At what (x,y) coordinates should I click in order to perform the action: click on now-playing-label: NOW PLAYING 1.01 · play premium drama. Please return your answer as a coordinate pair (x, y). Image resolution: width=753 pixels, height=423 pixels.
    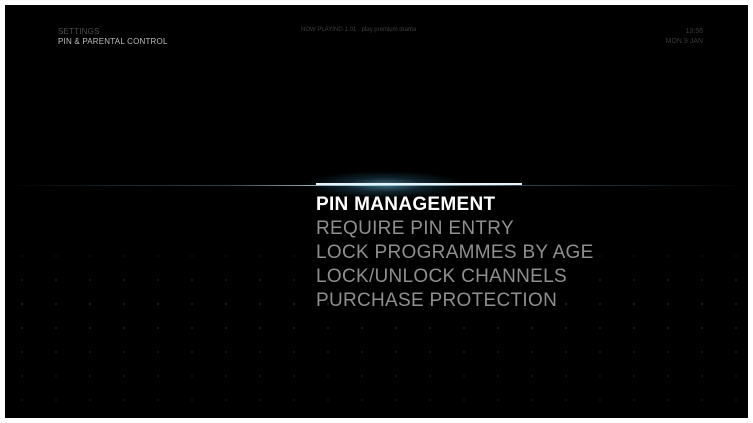
    Looking at the image, I should click on (359, 30).